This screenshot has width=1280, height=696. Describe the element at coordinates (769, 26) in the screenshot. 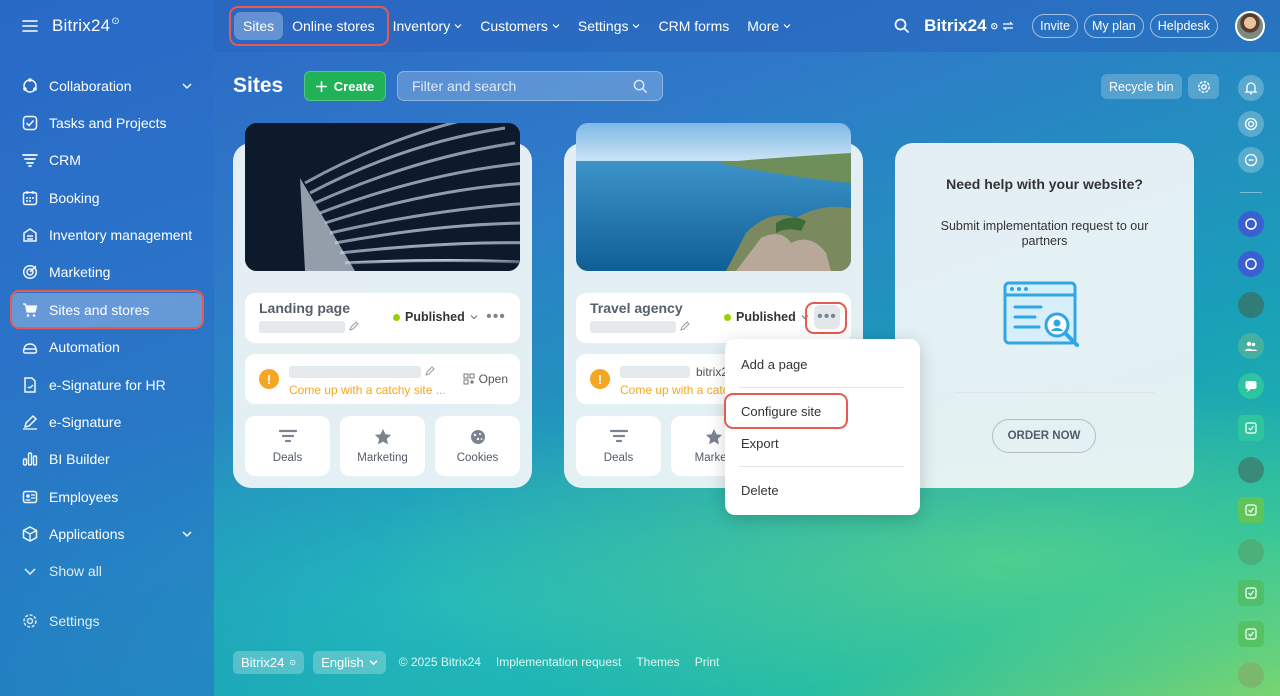

I see `tab-more: More` at that location.